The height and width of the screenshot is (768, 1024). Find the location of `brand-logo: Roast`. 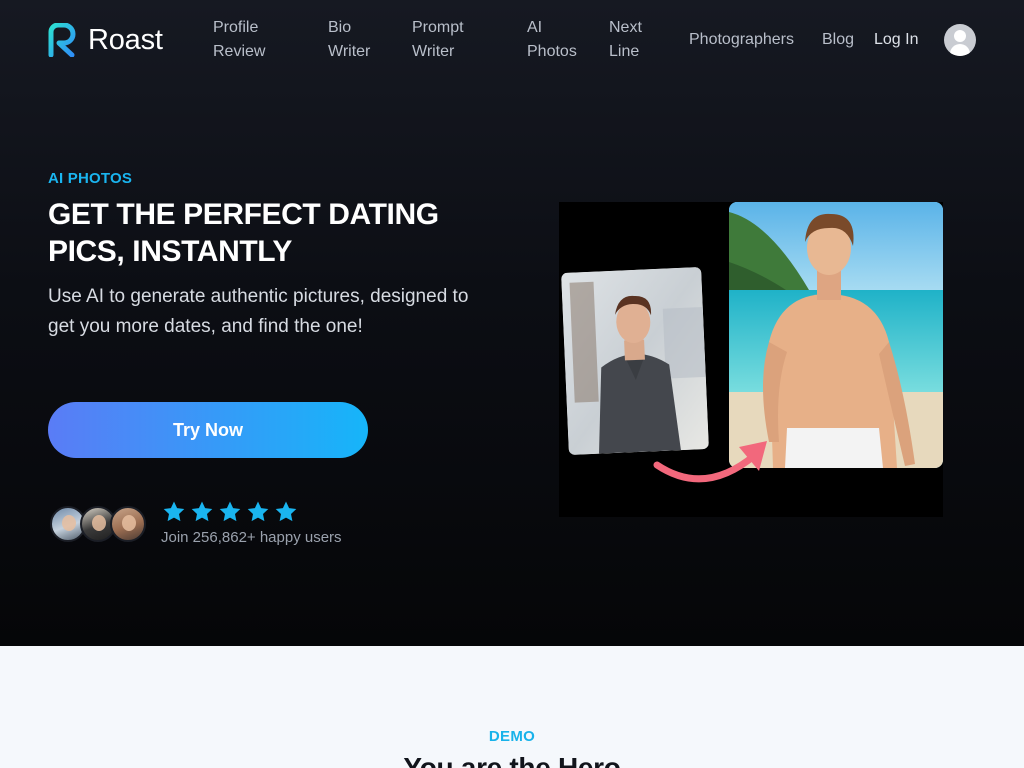

brand-logo: Roast is located at coordinates (105, 40).